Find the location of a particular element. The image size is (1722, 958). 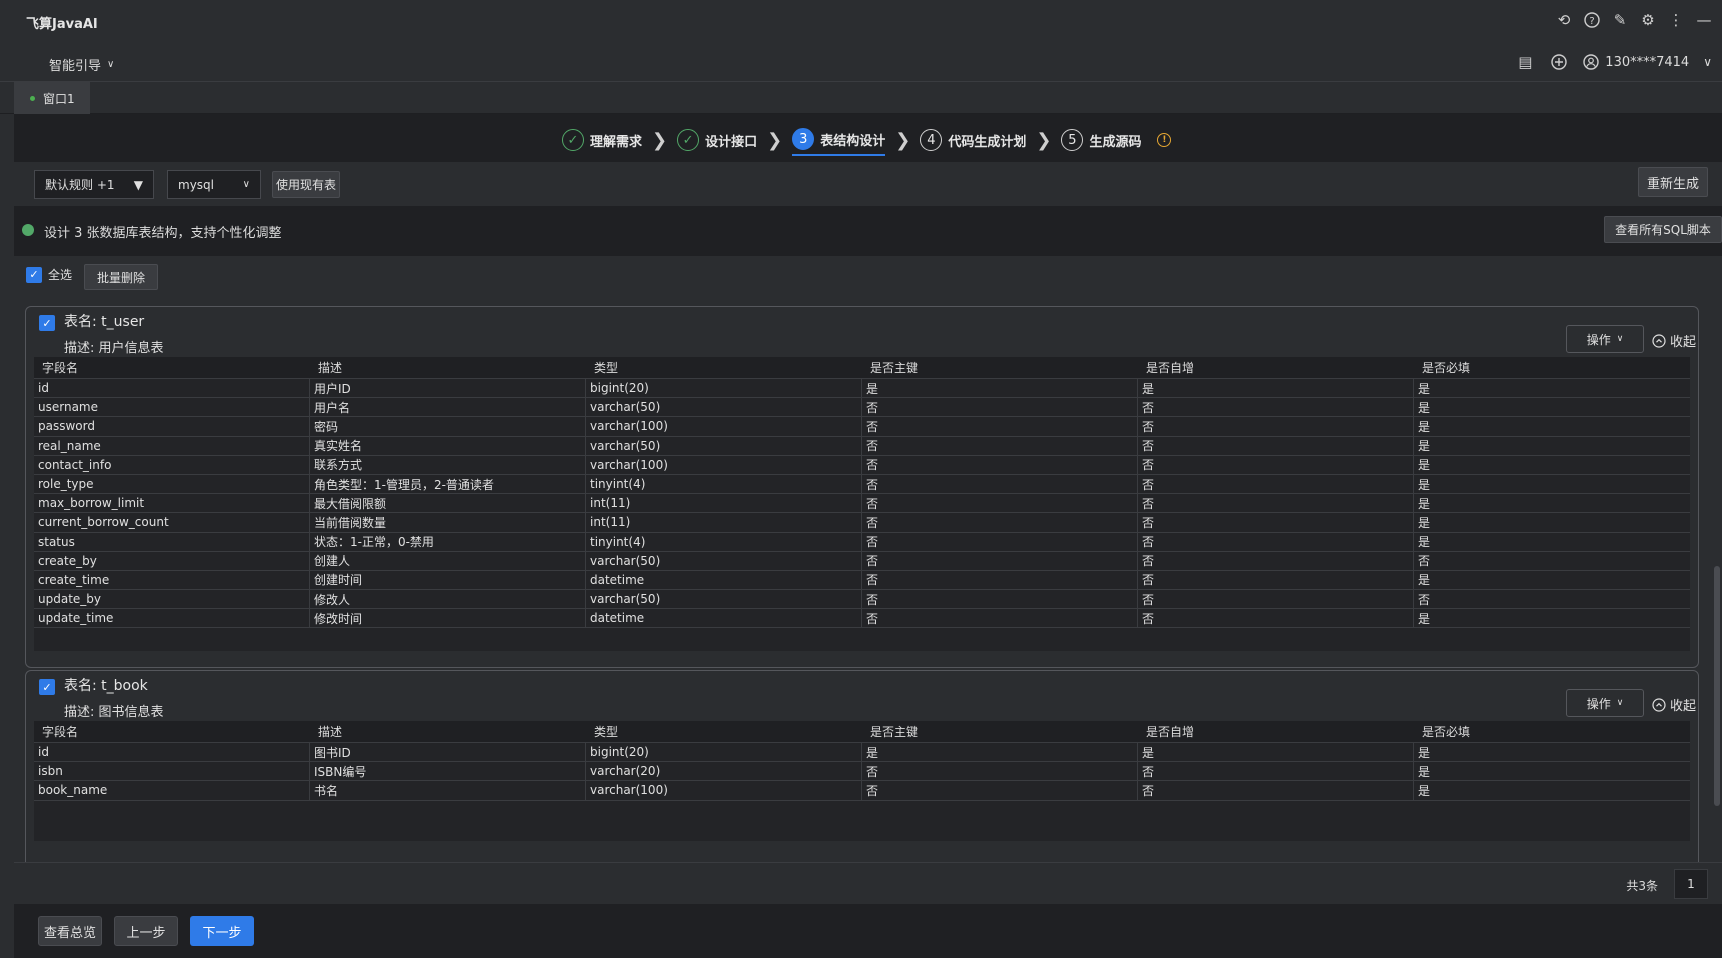

batch-delete-button: 批量删除 is located at coordinates (121, 277).